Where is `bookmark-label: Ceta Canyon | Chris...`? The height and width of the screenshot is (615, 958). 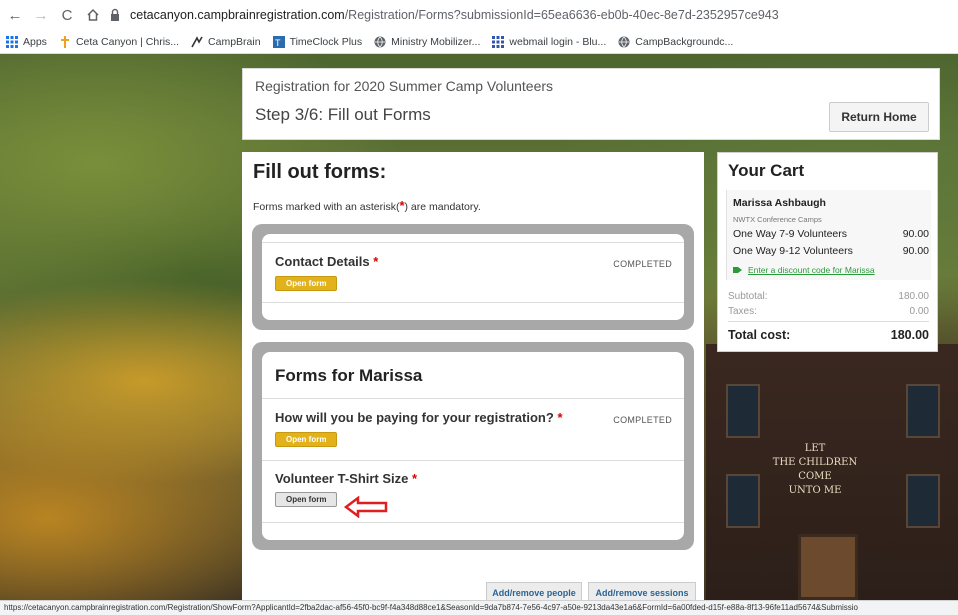
bookmark-label: Ceta Canyon | Chris... is located at coordinates (127, 41).